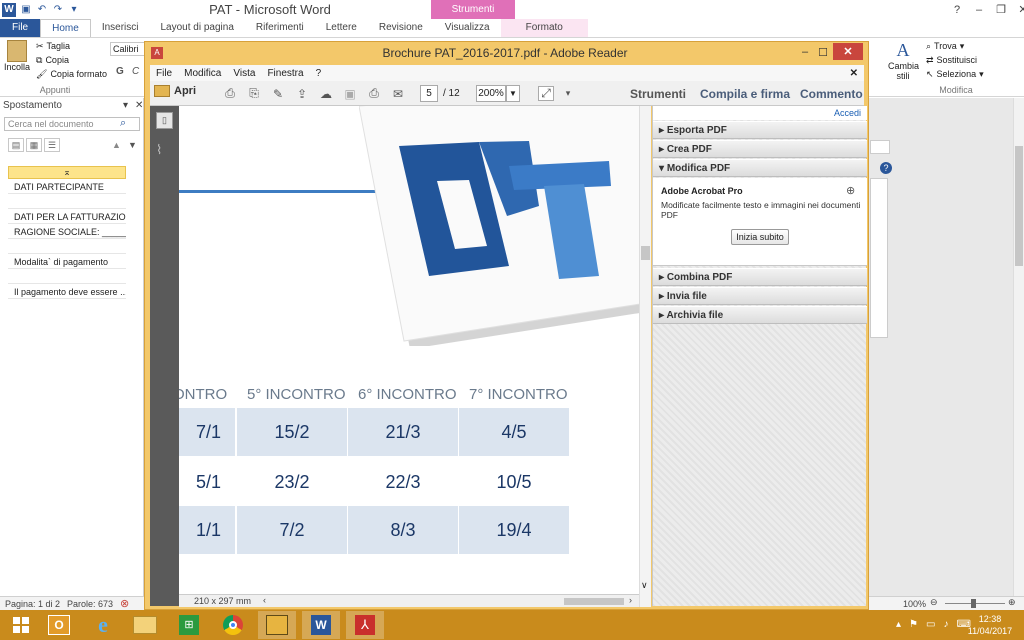 This screenshot has height=640, width=1024. What do you see at coordinates (71, 74) in the screenshot?
I see `format-painter-button: 🖌 Copia formato` at bounding box center [71, 74].